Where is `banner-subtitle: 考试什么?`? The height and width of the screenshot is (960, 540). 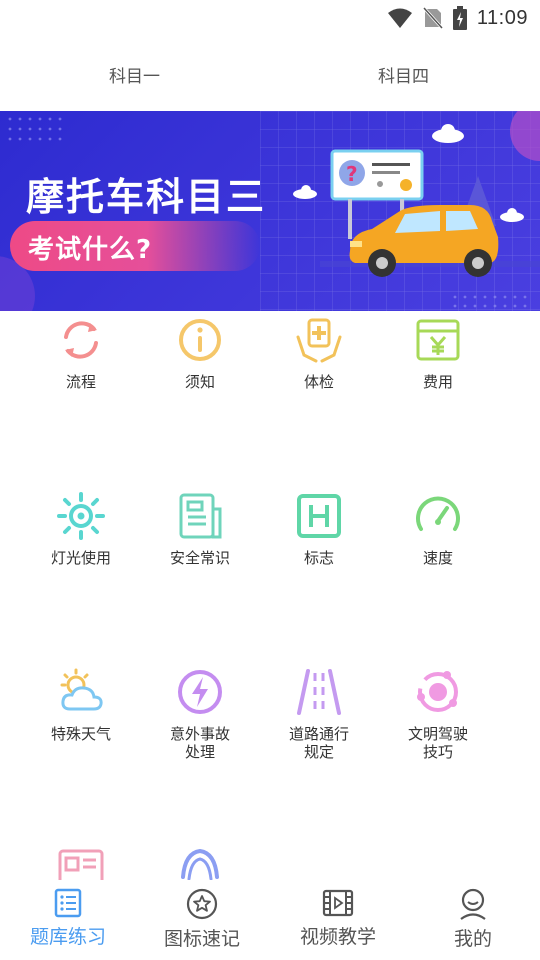 banner-subtitle: 考试什么? is located at coordinates (90, 250).